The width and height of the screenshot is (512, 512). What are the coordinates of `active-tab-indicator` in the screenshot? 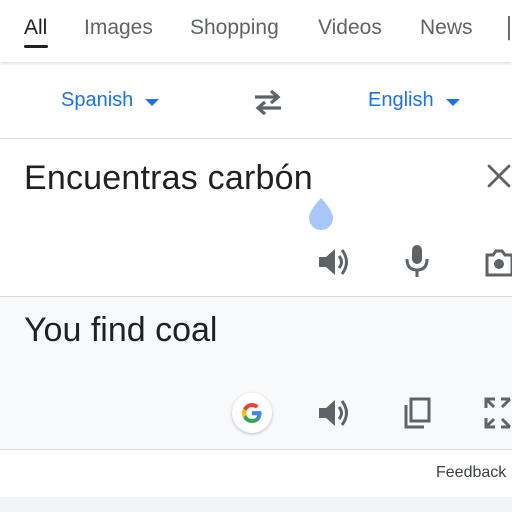 It's located at (36, 46).